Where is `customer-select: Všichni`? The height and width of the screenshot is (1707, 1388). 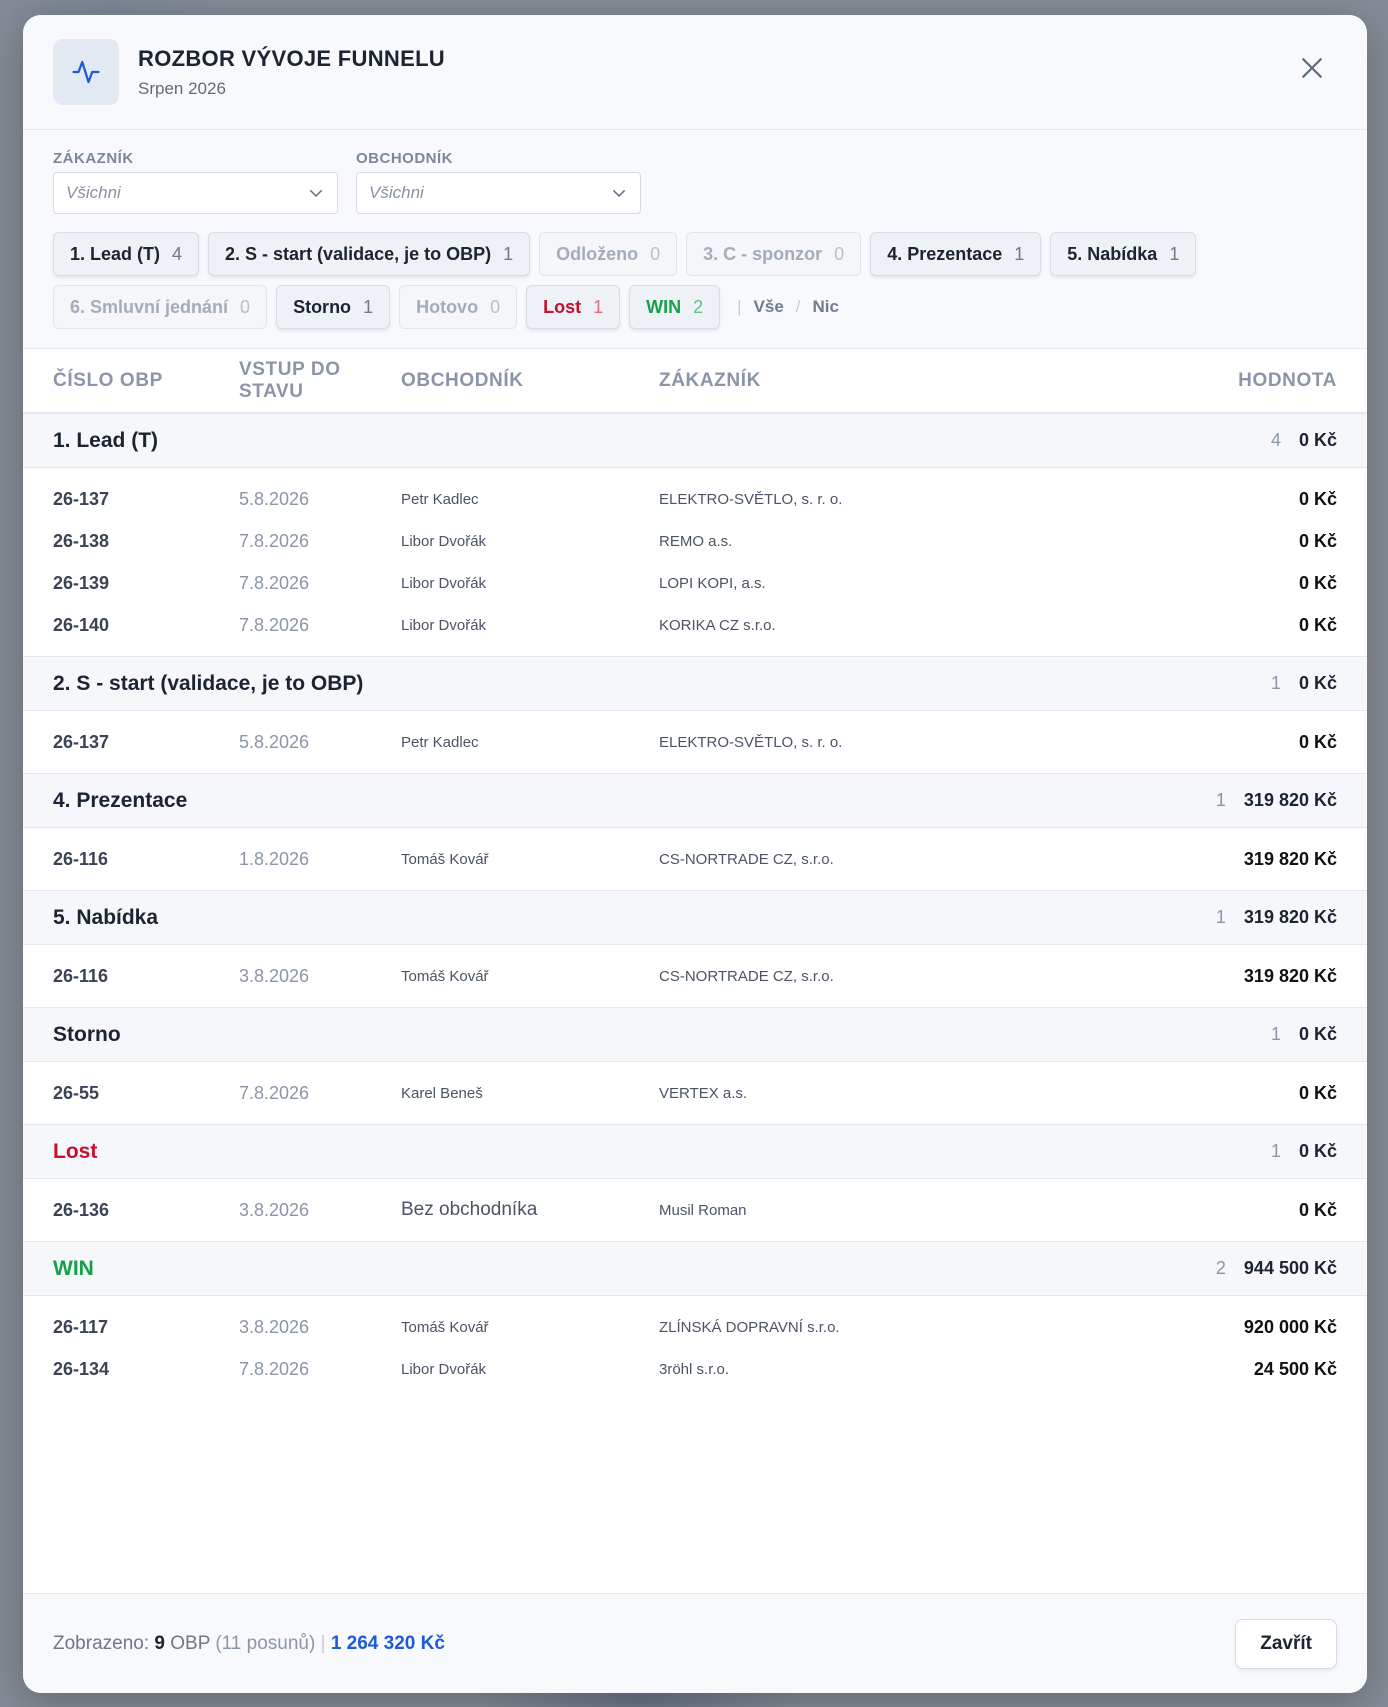 customer-select: Všichni is located at coordinates (195, 193).